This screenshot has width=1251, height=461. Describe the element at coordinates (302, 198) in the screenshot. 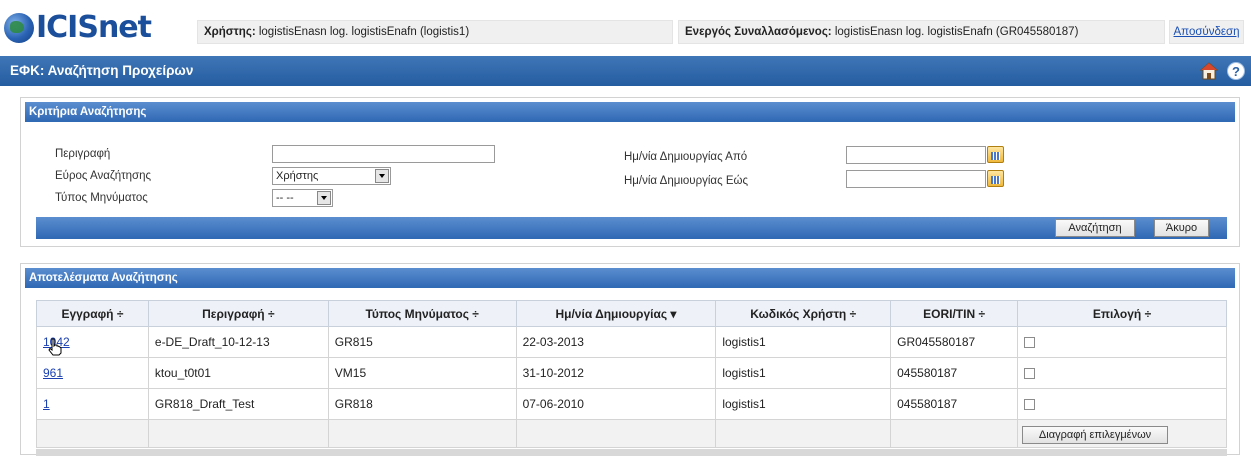

I see `message-type-select: -- --` at that location.